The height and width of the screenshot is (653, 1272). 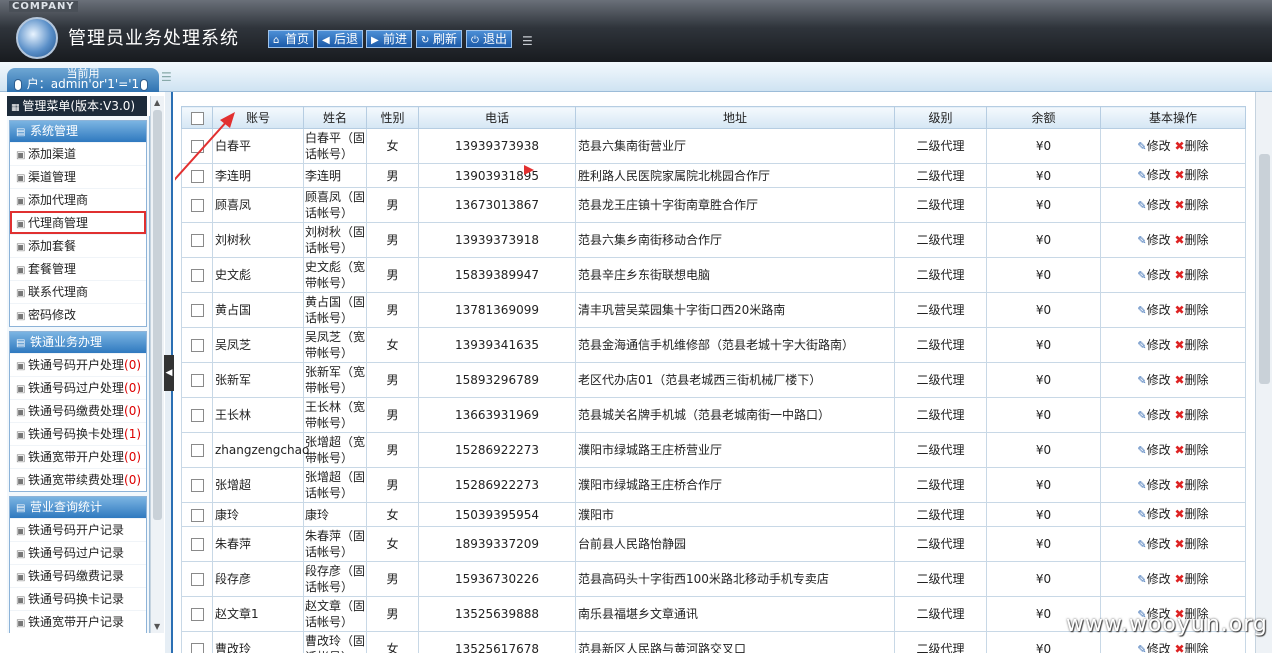 What do you see at coordinates (78, 131) in the screenshot?
I see `menu-group-title: ▤ 系统管理` at bounding box center [78, 131].